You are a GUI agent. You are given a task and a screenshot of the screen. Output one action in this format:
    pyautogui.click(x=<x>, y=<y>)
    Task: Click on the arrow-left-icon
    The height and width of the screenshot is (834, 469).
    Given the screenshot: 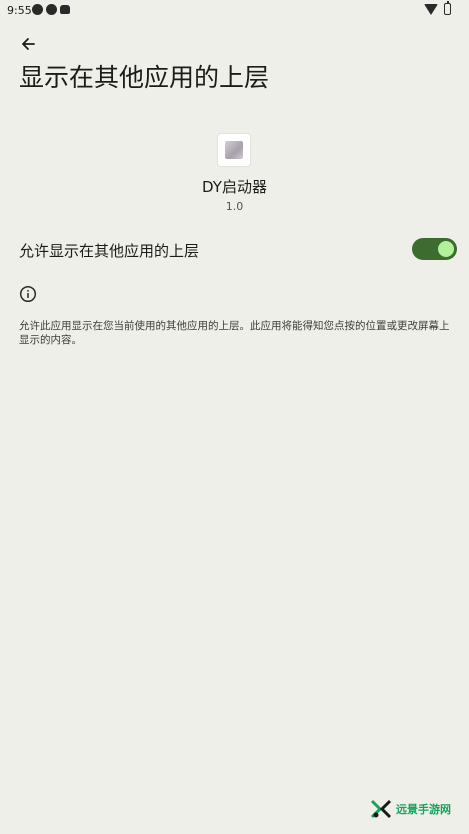 What is the action you would take?
    pyautogui.click(x=28, y=44)
    